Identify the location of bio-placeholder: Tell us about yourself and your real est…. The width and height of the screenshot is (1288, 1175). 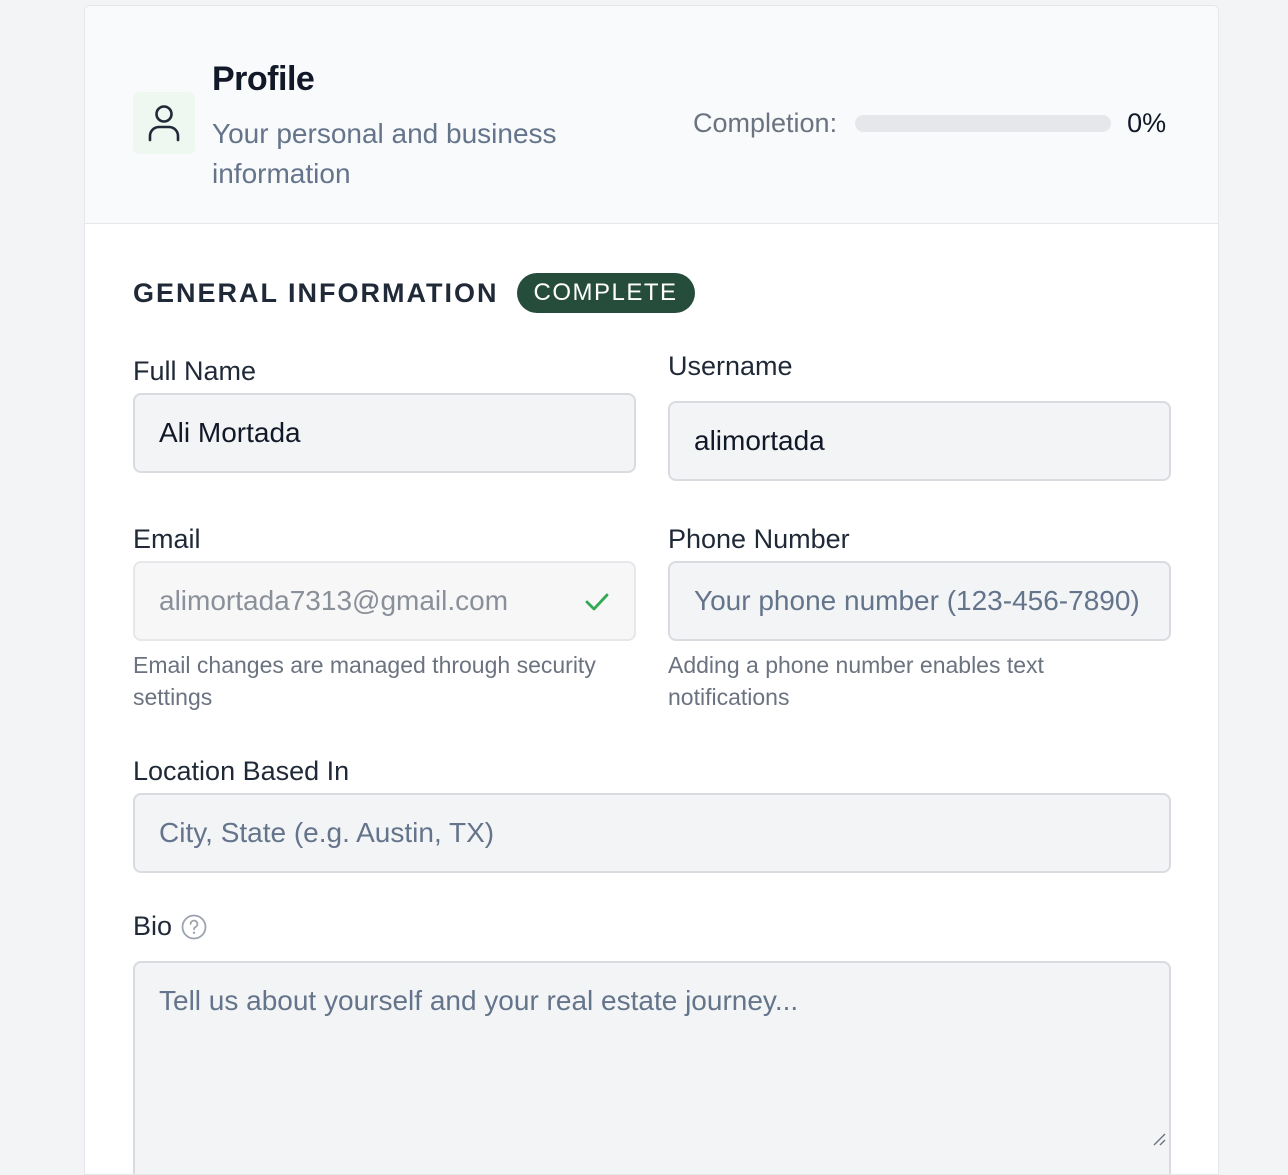
(479, 1000).